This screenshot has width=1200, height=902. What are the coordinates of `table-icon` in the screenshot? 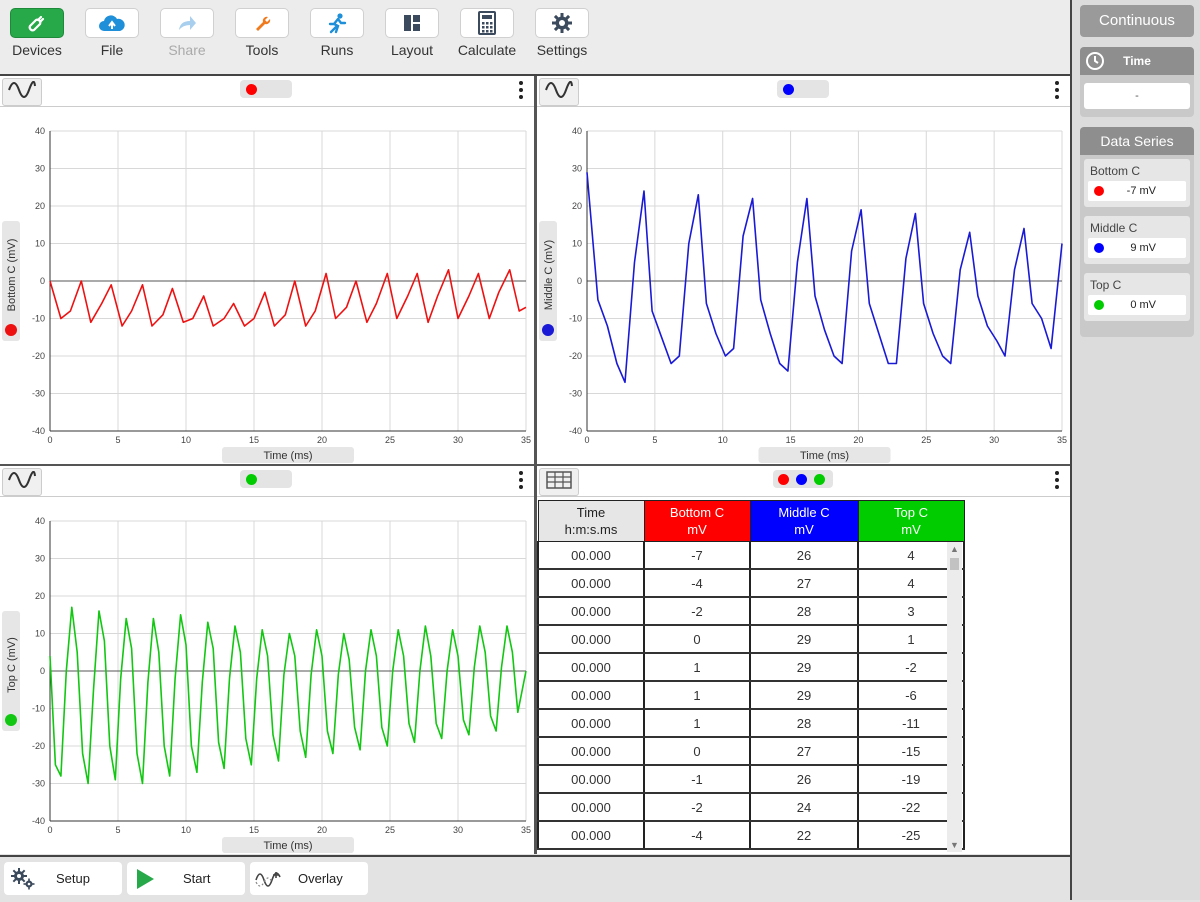 It's located at (559, 482).